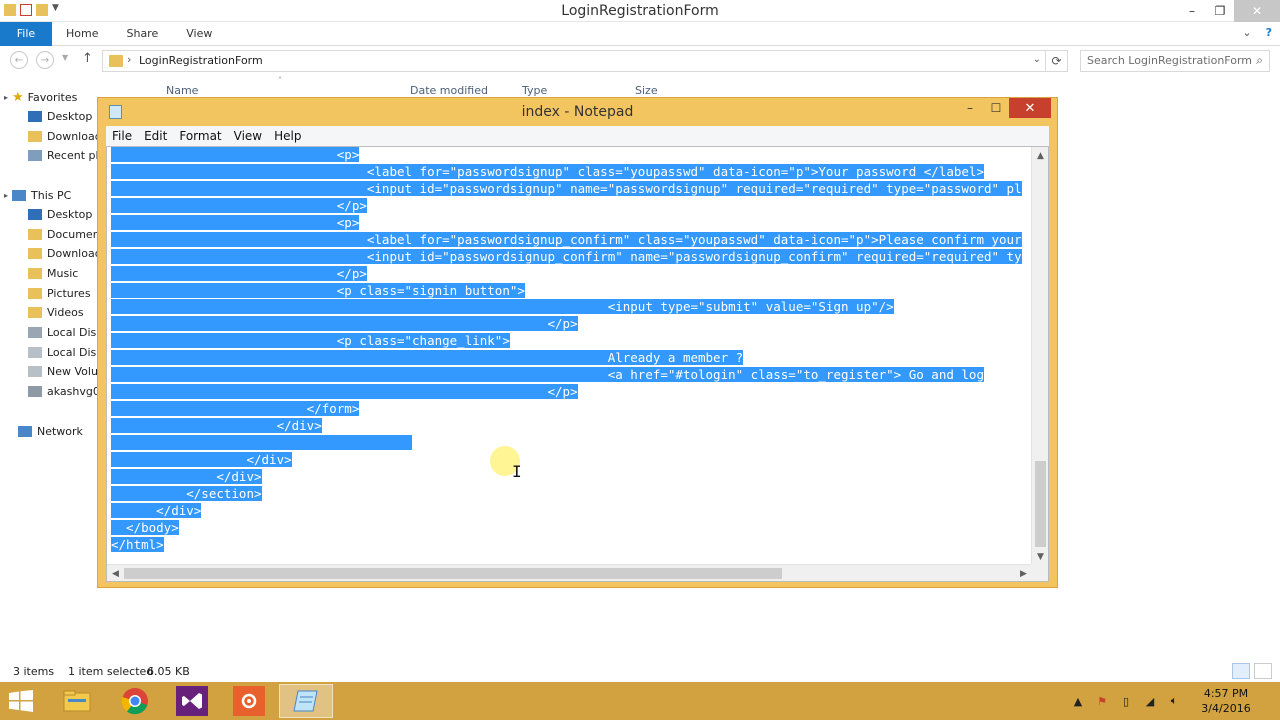 The image size is (1280, 720). What do you see at coordinates (82, 34) in the screenshot?
I see `tab-home: Home` at bounding box center [82, 34].